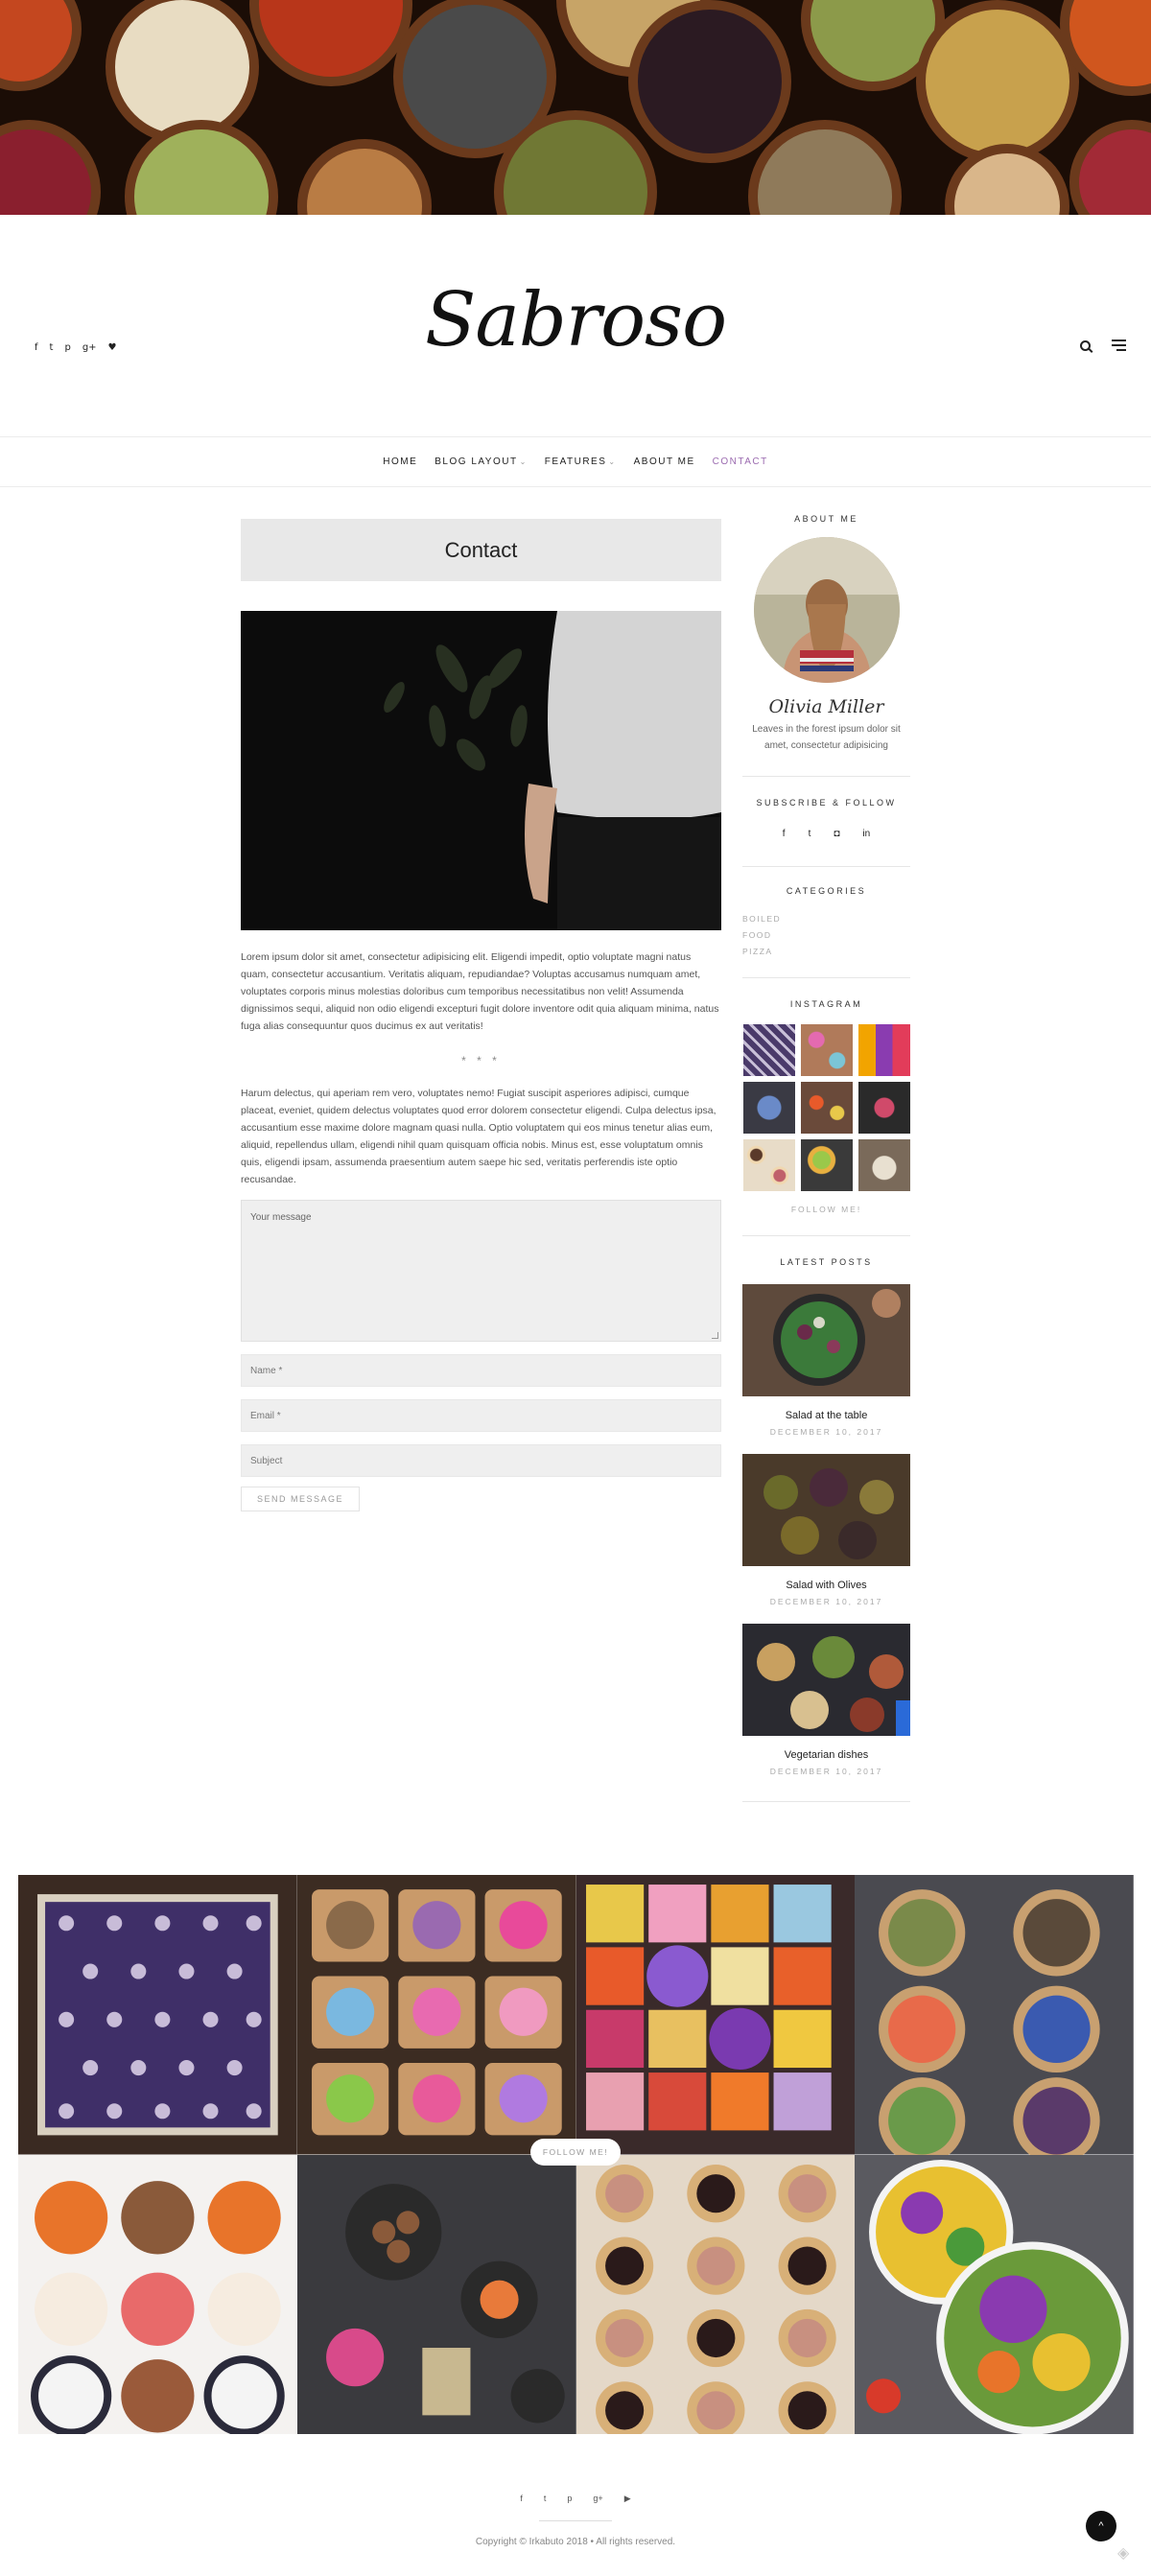 The image size is (1151, 2576). What do you see at coordinates (826, 891) in the screenshot?
I see `categories-widget-title: CATEGORIES` at bounding box center [826, 891].